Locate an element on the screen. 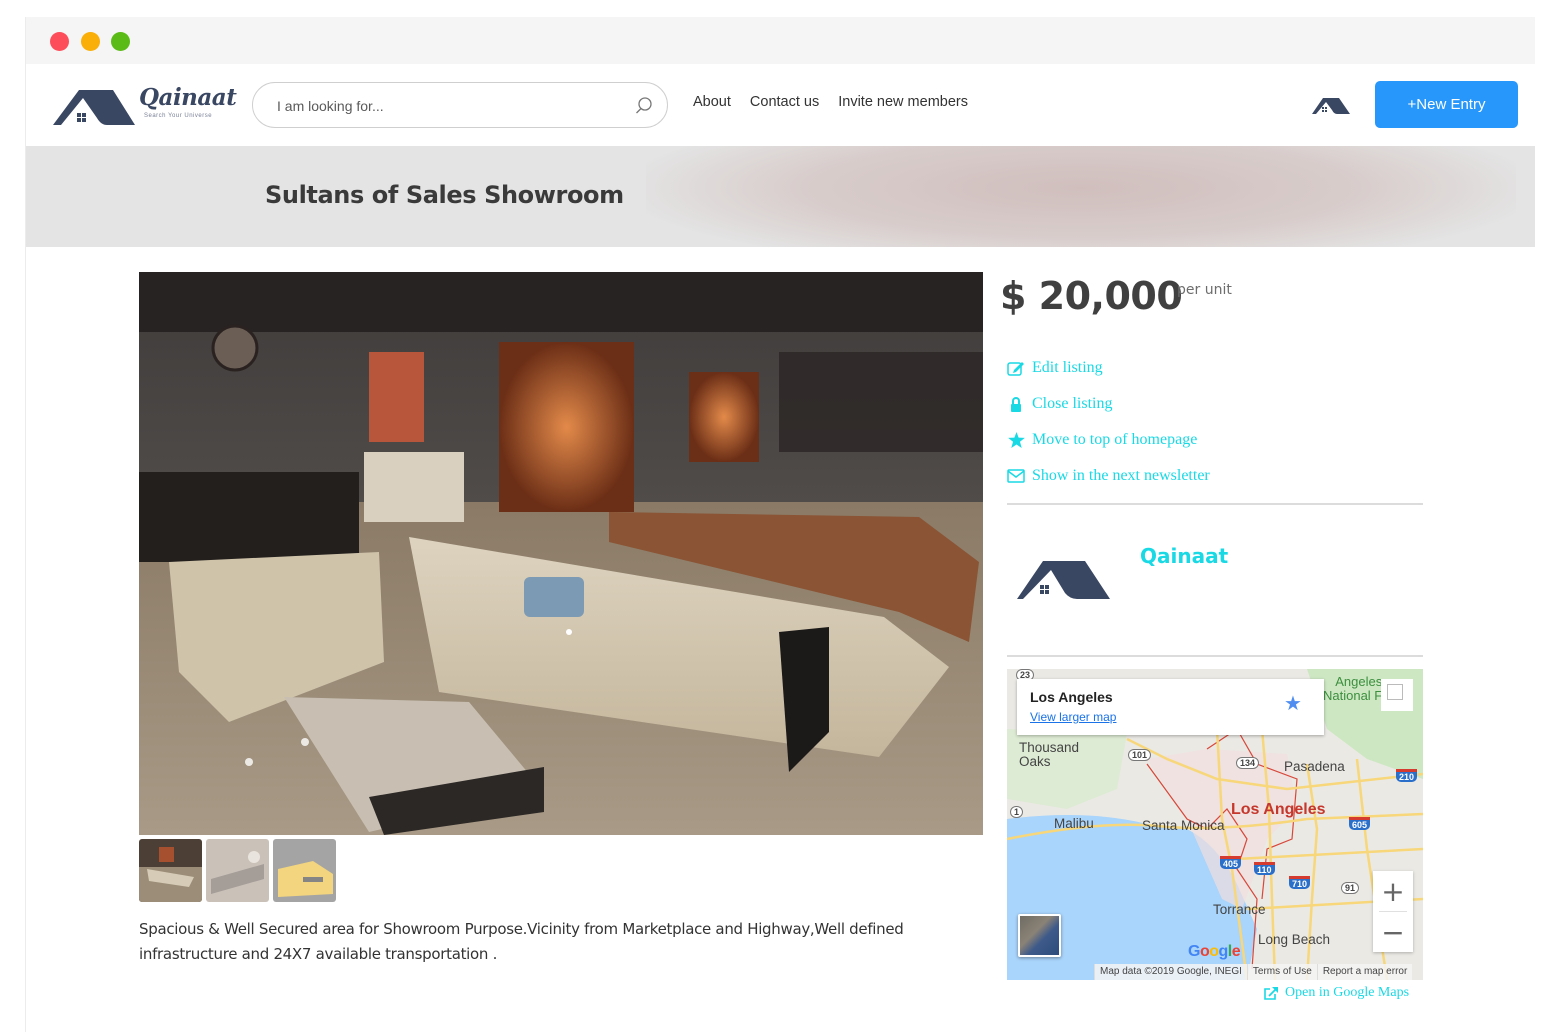 The image size is (1558, 1032). map-label-santa-monica: Santa Monica is located at coordinates (1183, 825).